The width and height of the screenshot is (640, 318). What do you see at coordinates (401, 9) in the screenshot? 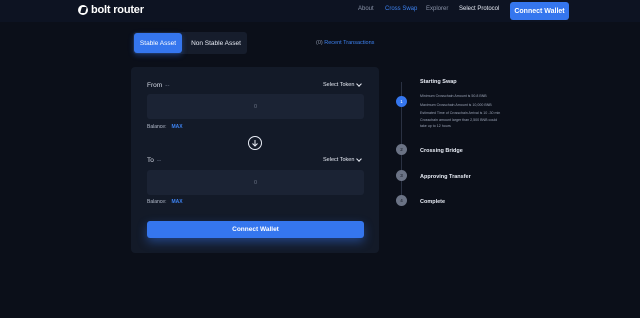
I see `nav-cross-swap: Cross Swap` at bounding box center [401, 9].